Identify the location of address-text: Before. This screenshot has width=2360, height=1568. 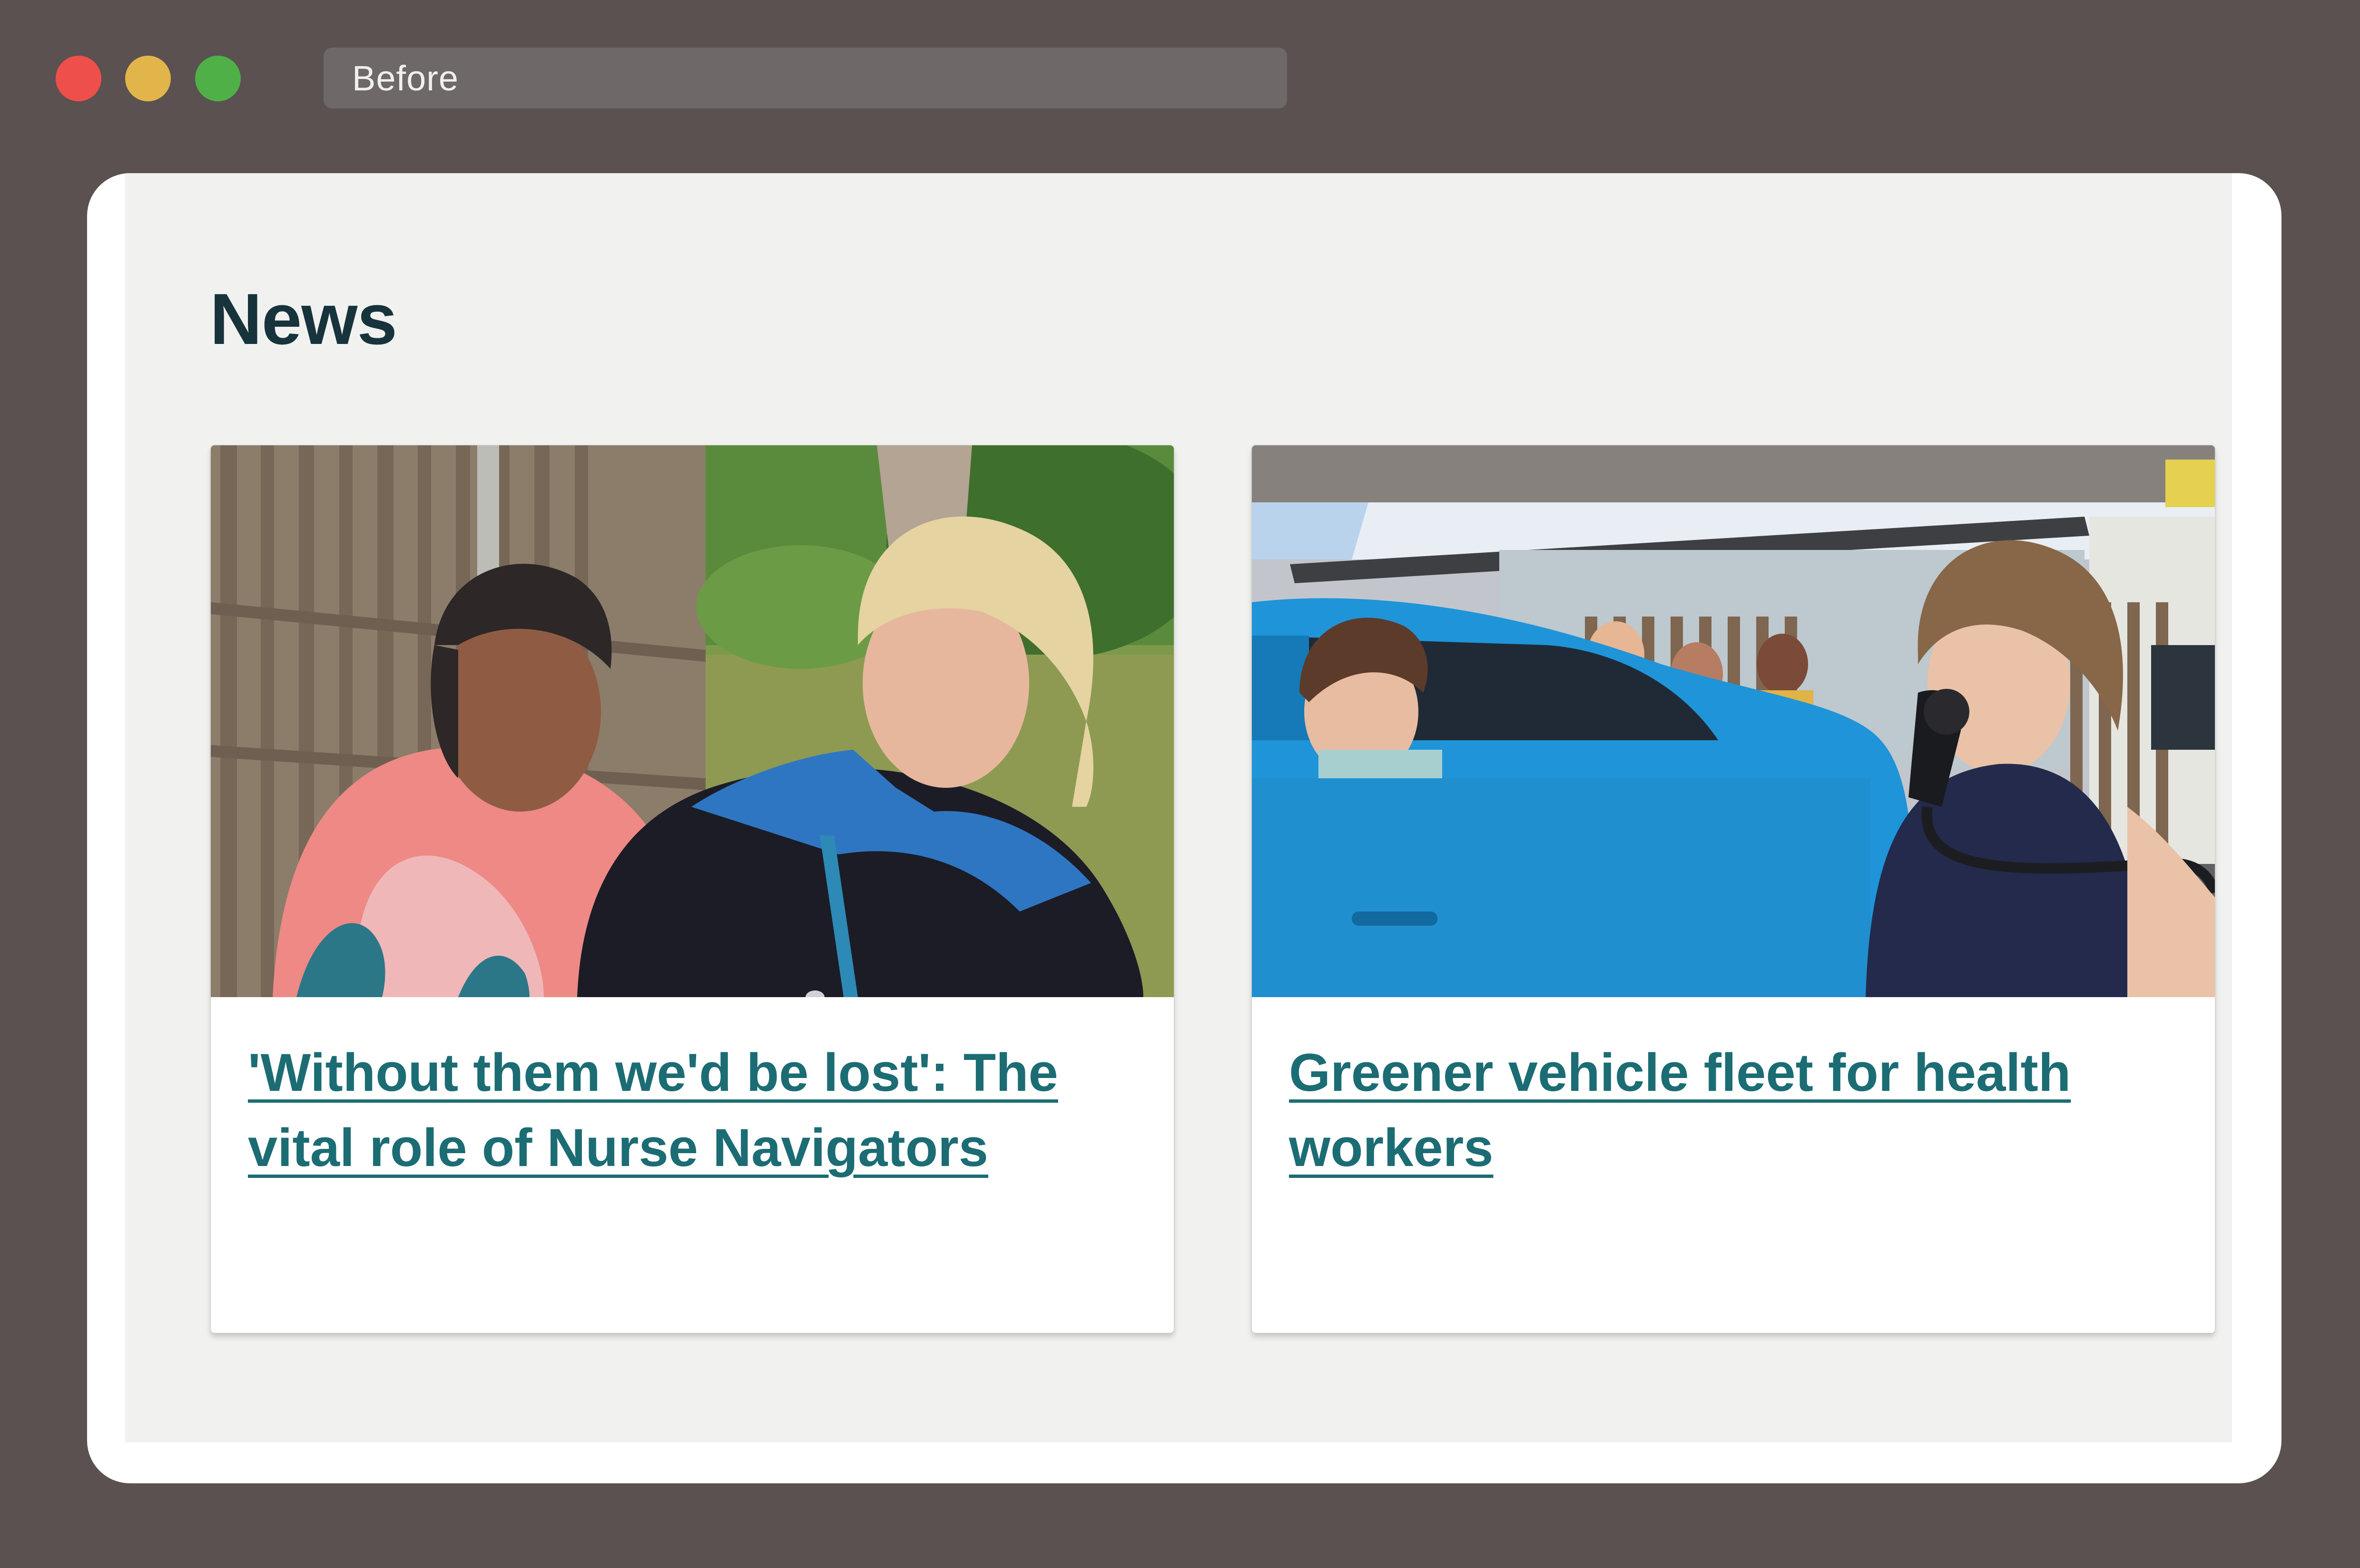
(406, 78).